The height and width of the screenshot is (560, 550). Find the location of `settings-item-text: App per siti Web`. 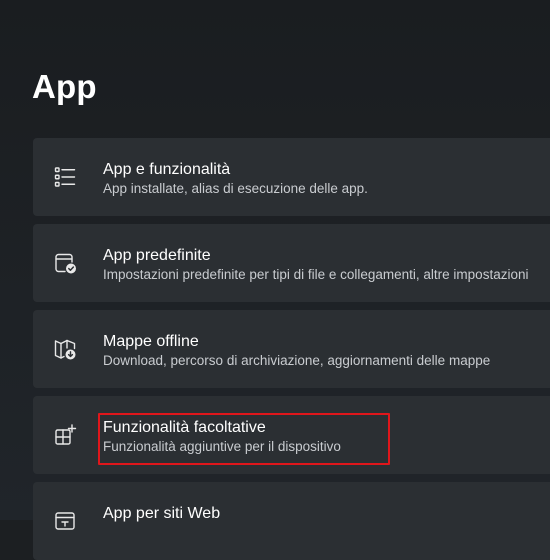

settings-item-text: App per siti Web is located at coordinates (161, 514).